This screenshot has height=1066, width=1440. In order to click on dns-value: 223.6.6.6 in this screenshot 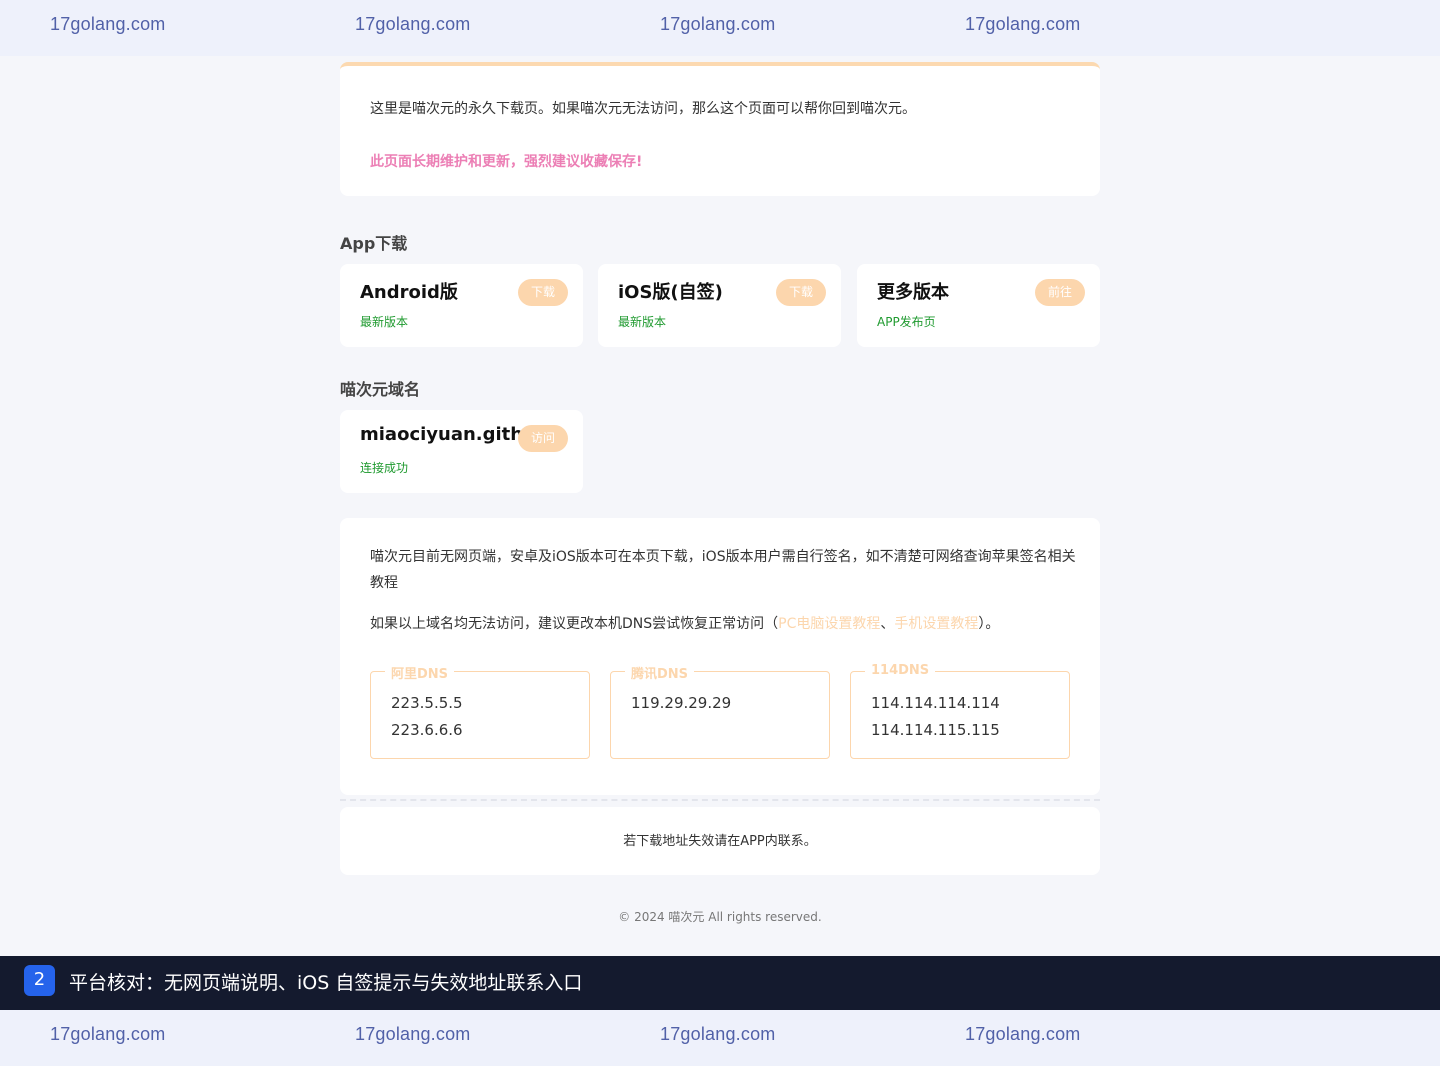, I will do `click(427, 730)`.